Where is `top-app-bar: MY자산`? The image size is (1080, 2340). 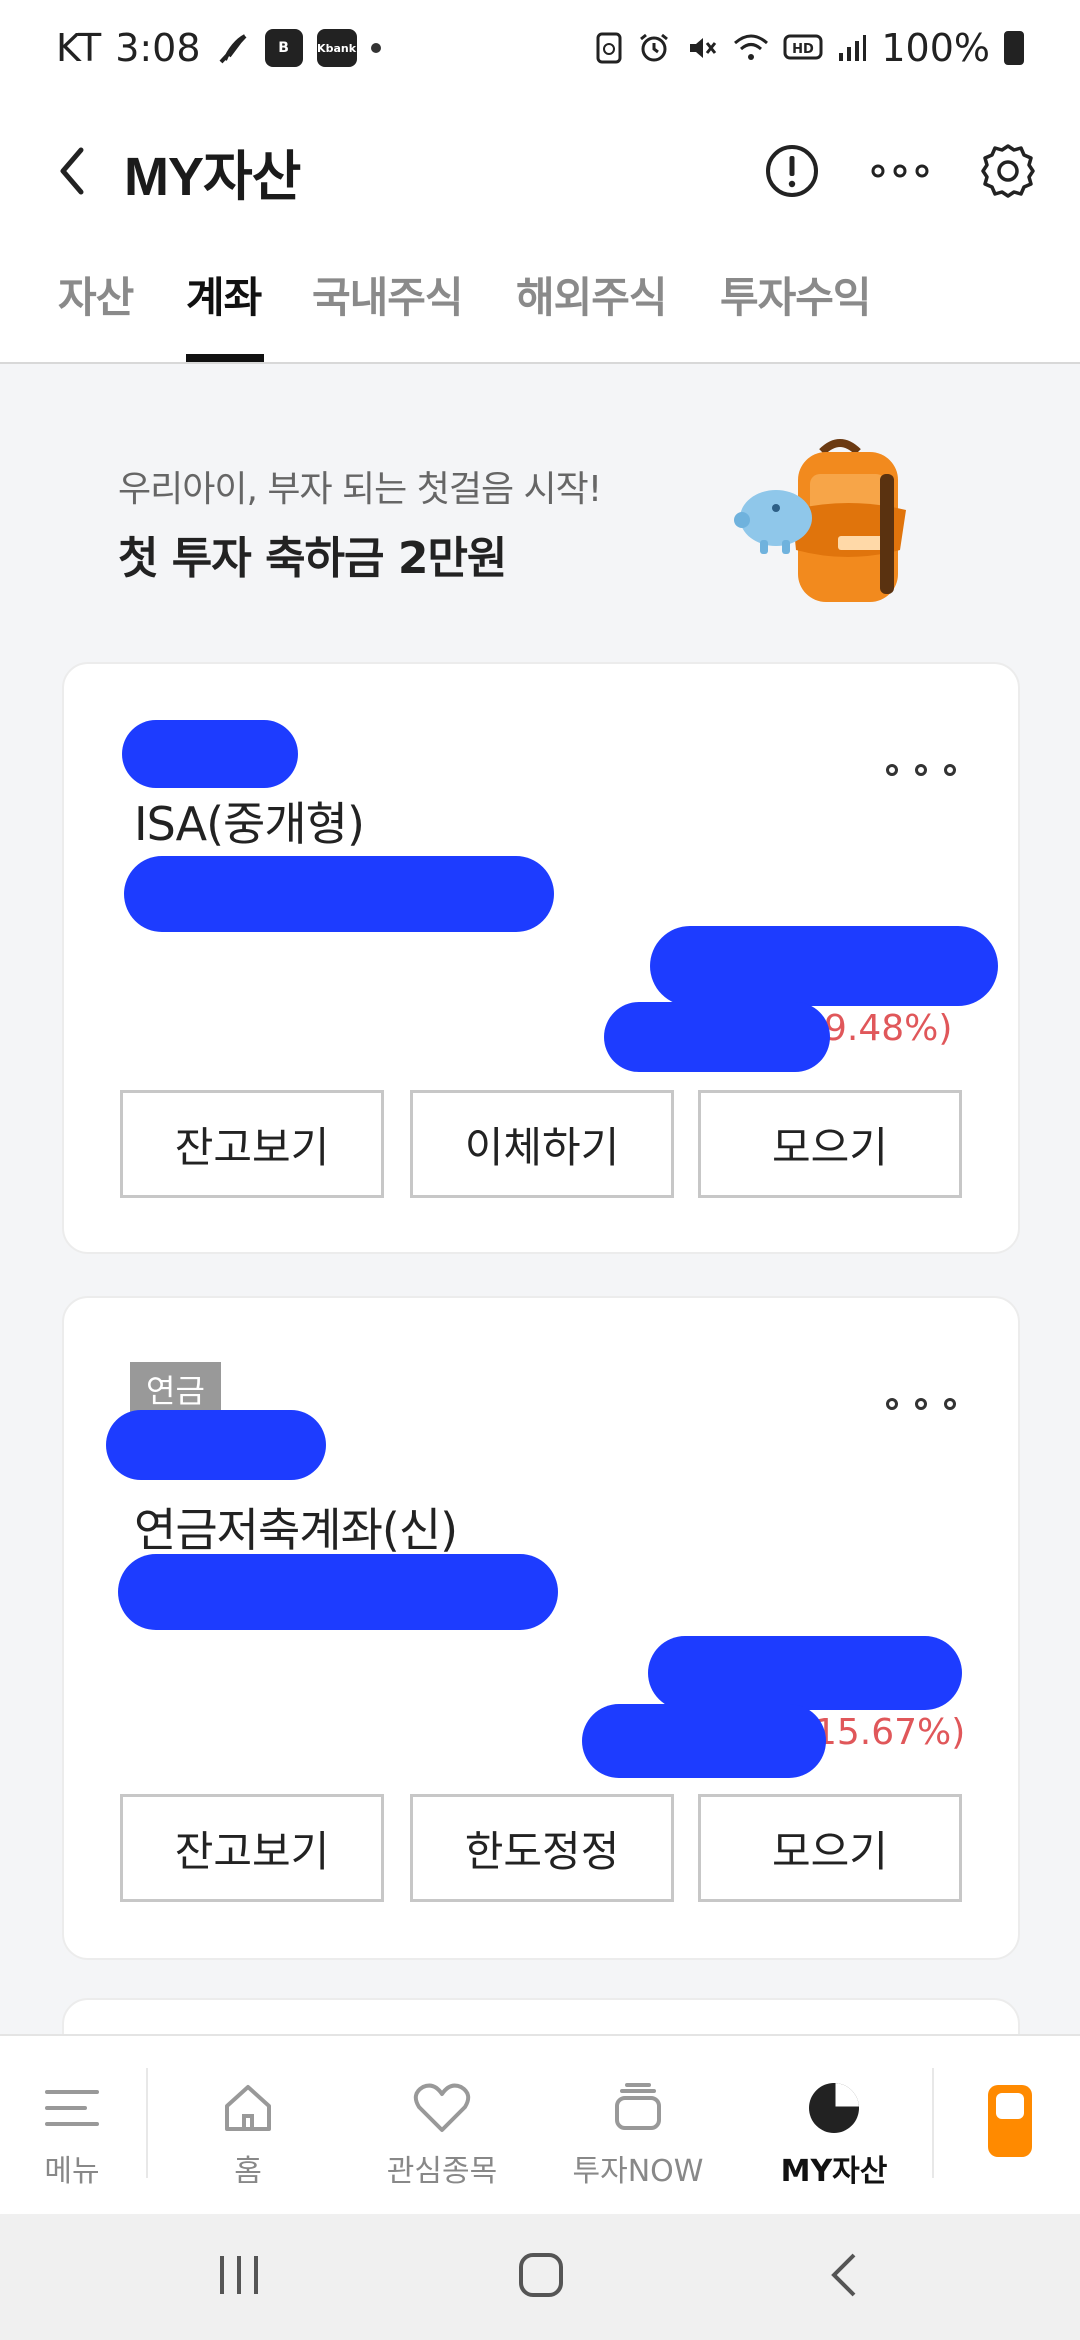 top-app-bar: MY자산 is located at coordinates (540, 171).